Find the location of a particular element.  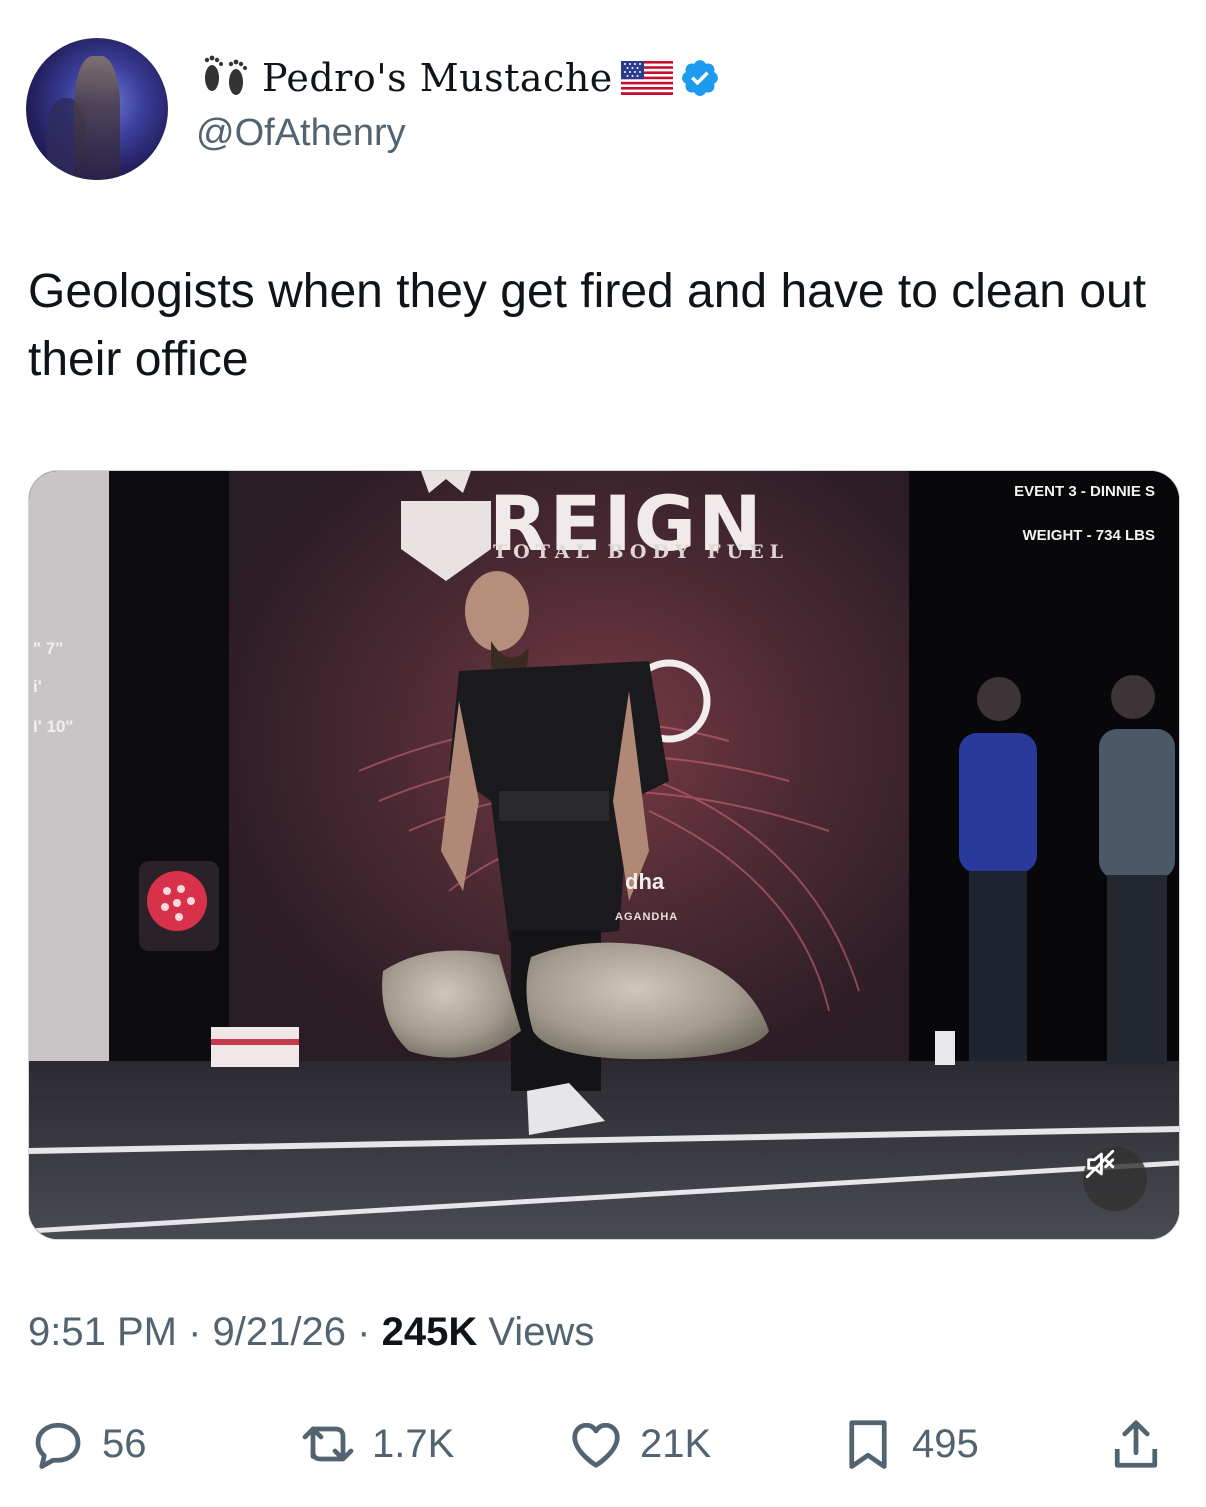

tweet-time: 9:51 PM is located at coordinates (102, 1332).